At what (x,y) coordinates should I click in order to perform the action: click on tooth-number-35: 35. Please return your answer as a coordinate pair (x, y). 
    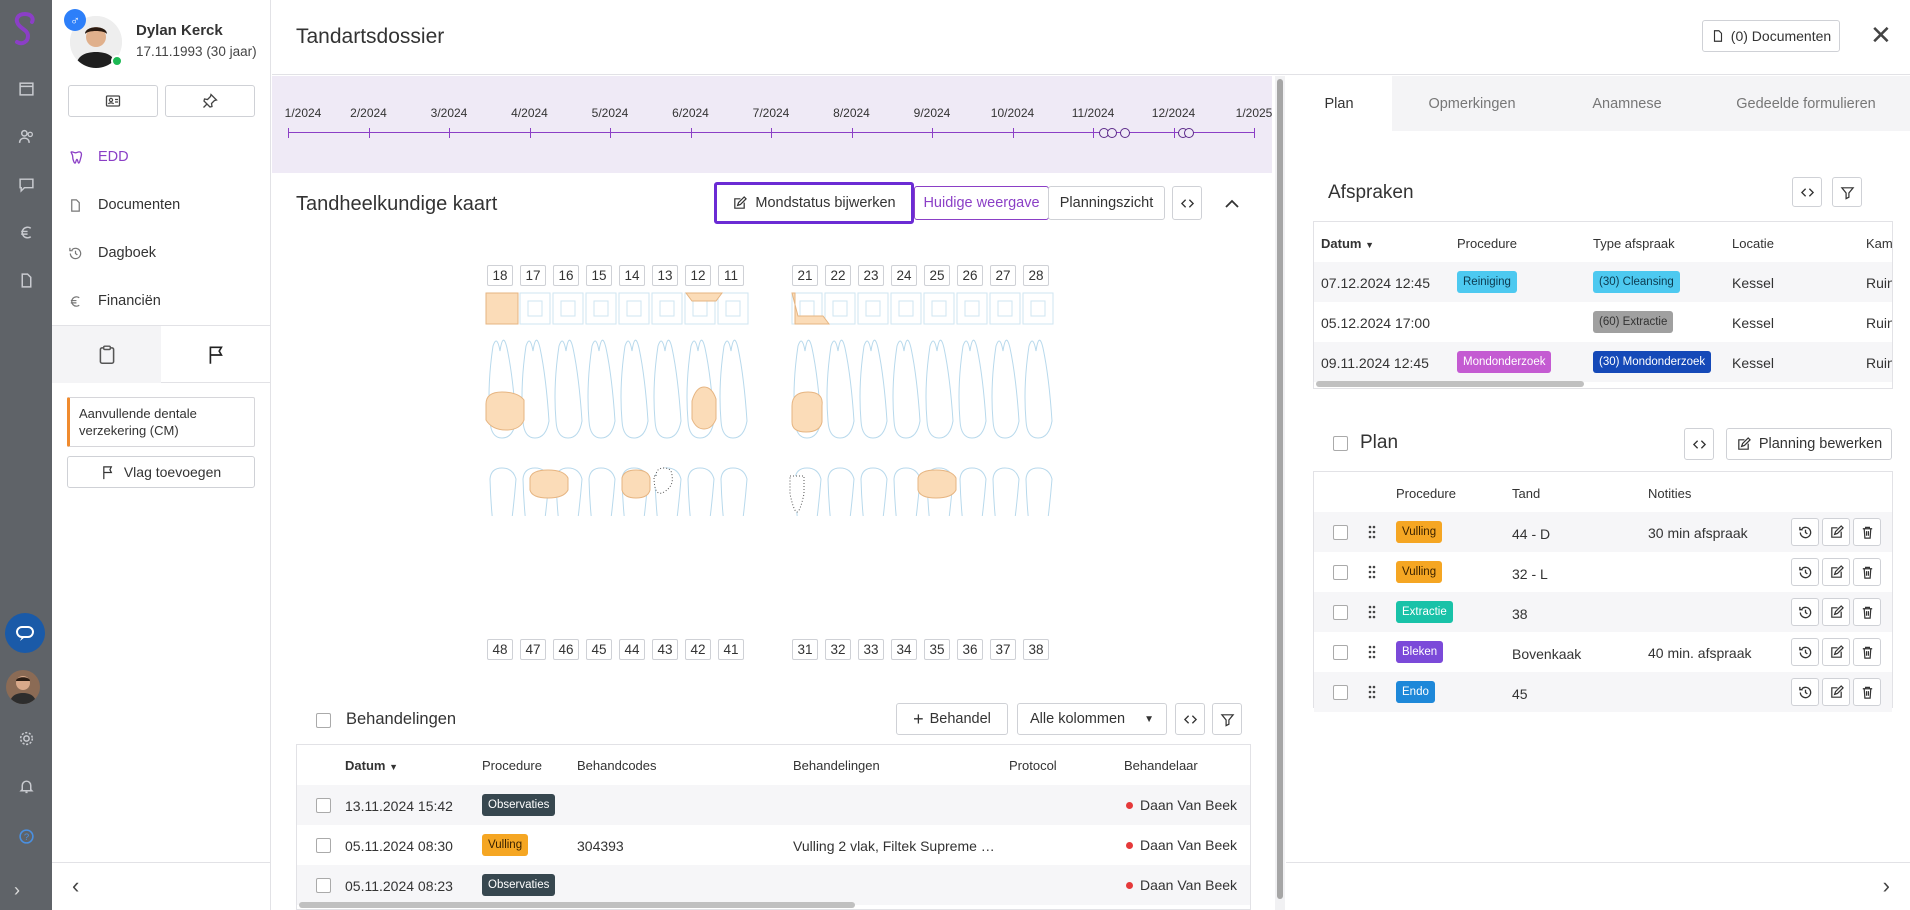
    Looking at the image, I should click on (937, 649).